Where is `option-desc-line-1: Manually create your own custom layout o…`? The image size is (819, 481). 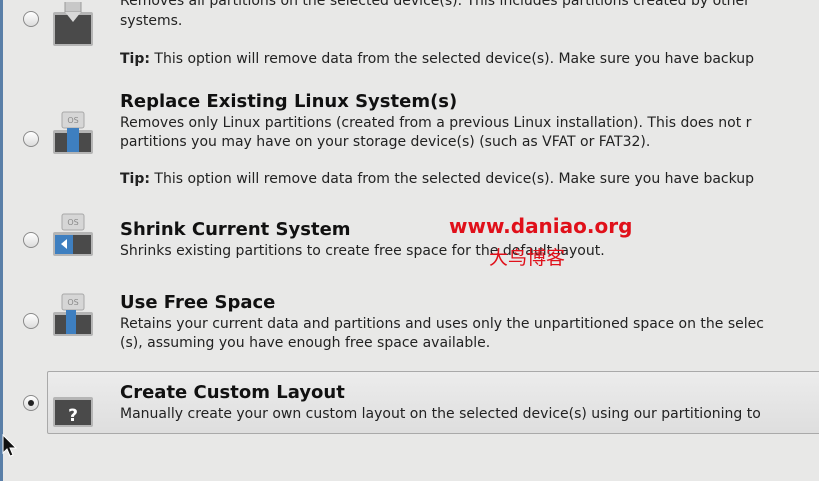
option-desc-line-1: Manually create your own custom layout o… is located at coordinates (440, 414).